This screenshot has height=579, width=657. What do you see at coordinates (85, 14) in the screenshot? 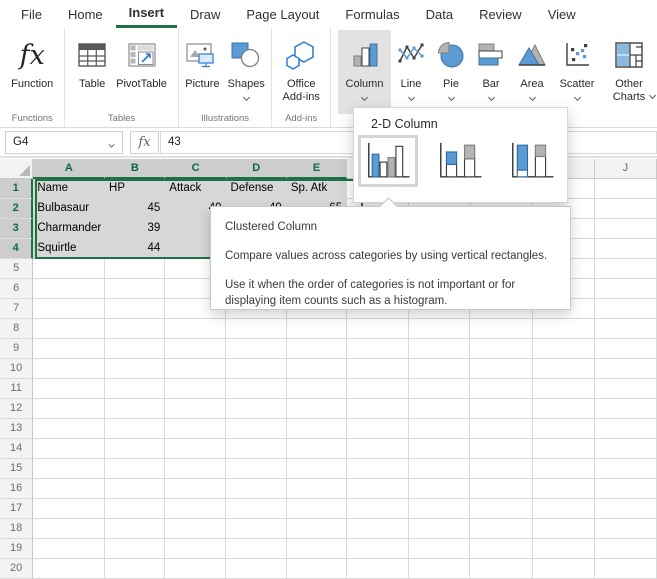
I see `tab-home: Home` at bounding box center [85, 14].